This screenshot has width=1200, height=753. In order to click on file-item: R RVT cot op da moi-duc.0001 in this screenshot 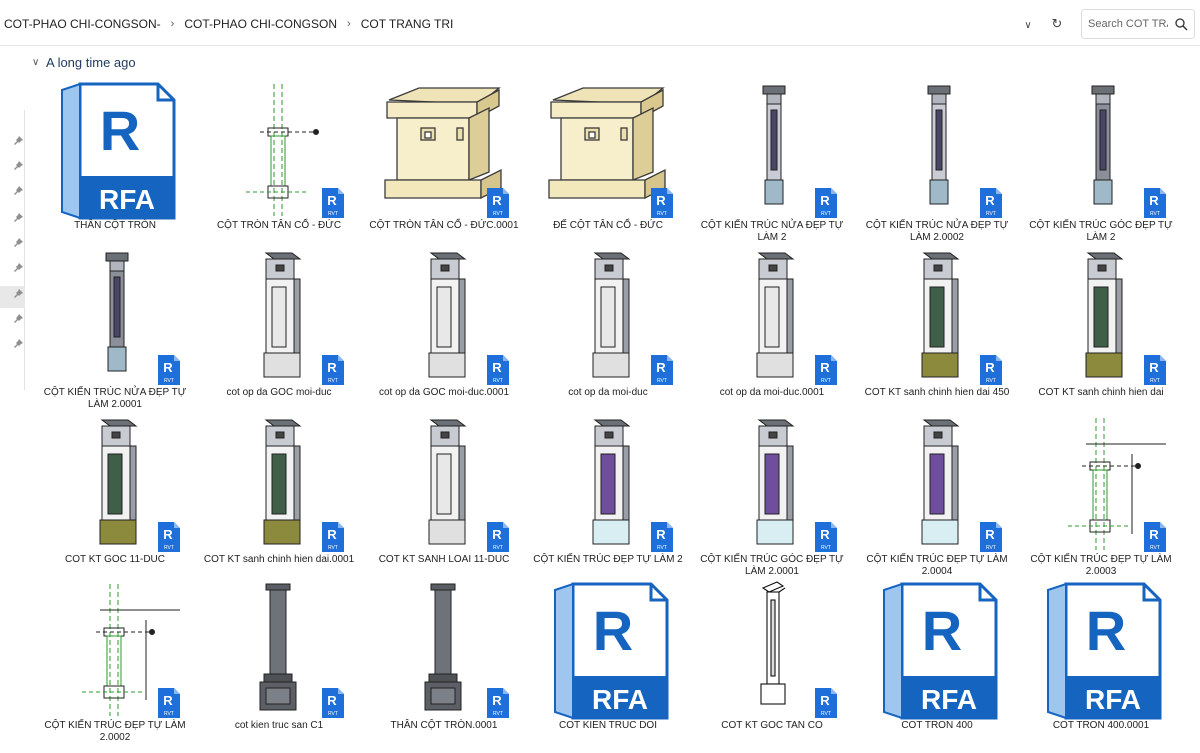, I will do `click(772, 329)`.